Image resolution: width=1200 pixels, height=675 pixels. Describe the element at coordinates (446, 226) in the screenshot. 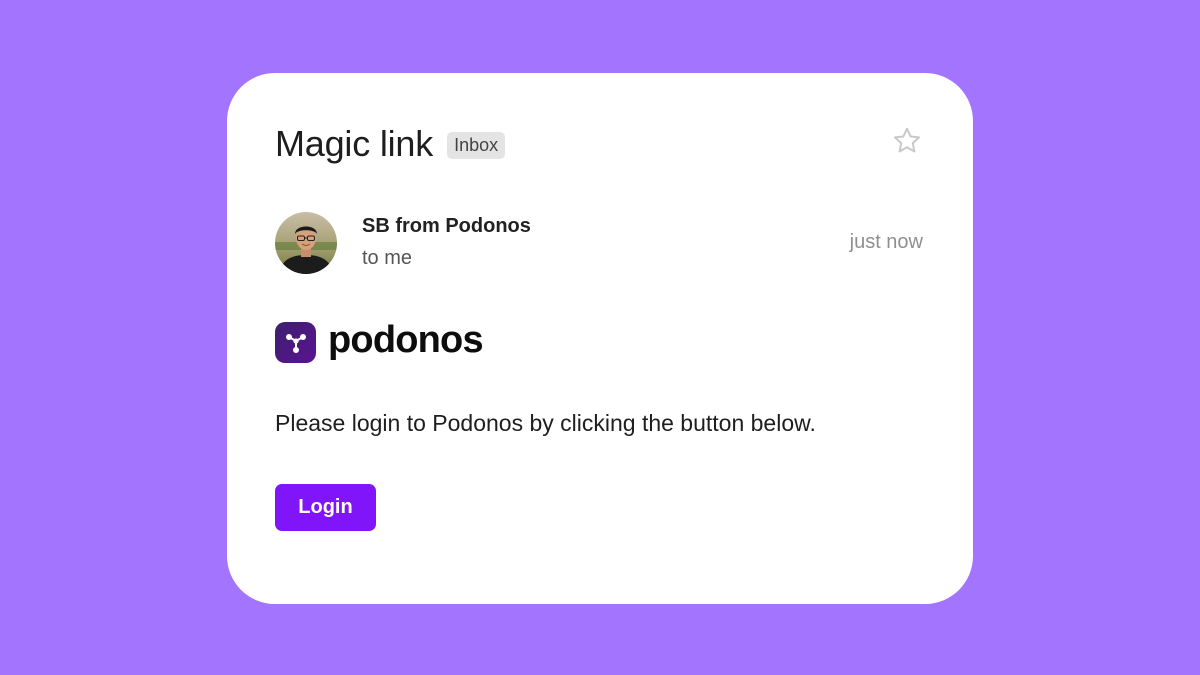

I see `sender-name: SB from Podonos` at that location.